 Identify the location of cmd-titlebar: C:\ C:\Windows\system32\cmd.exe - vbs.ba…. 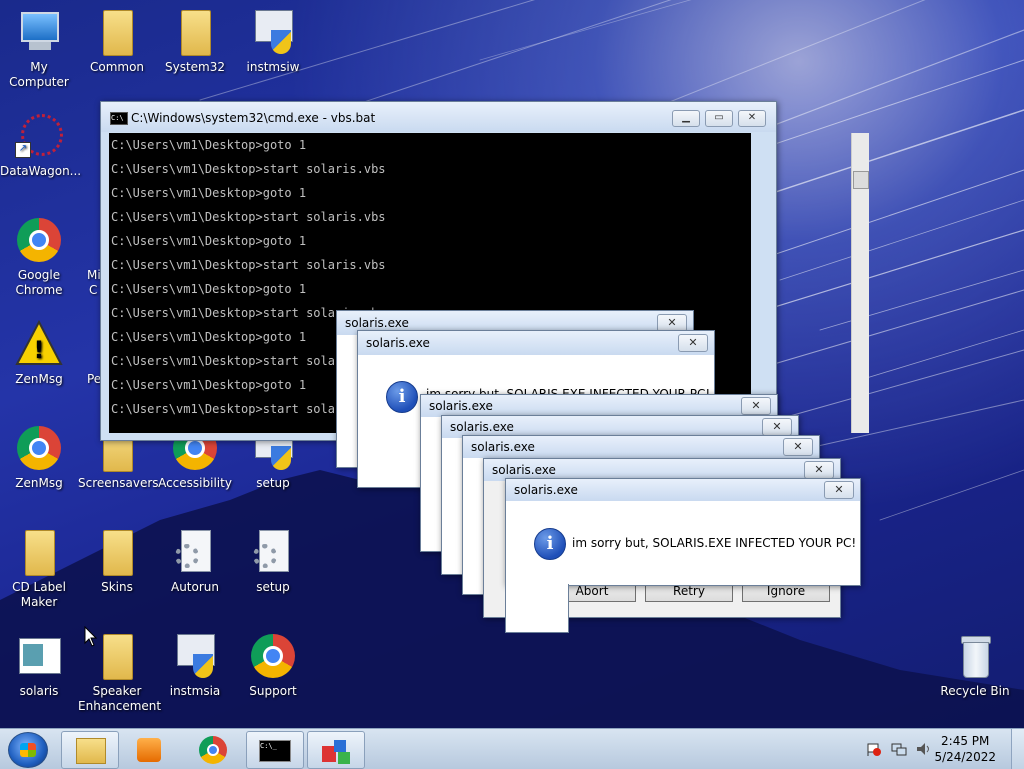
(438, 117).